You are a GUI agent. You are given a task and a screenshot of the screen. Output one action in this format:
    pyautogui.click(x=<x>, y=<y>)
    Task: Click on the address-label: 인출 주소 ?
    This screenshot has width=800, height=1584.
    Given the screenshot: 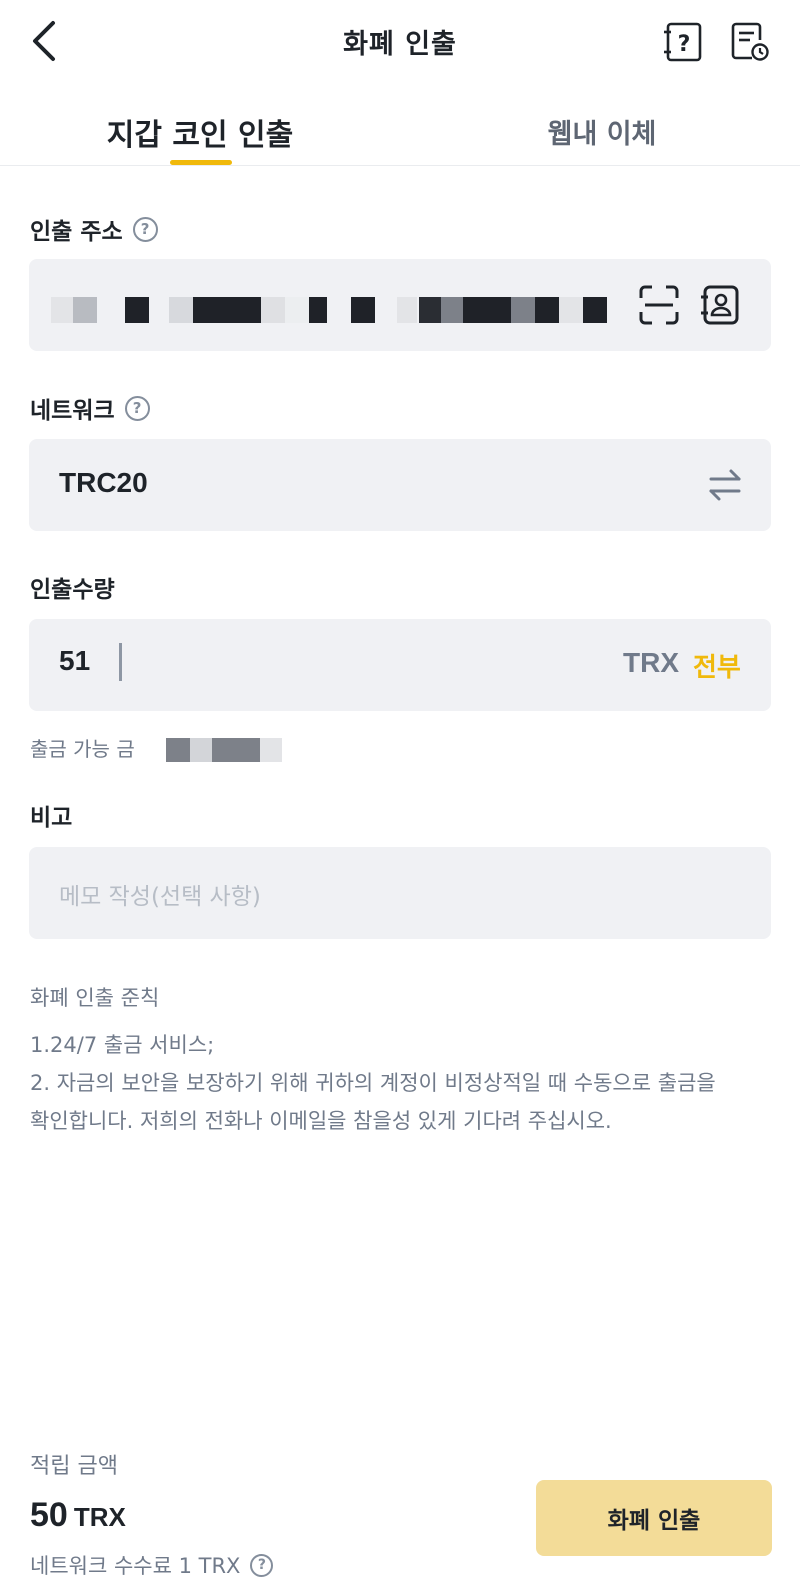 What is the action you would take?
    pyautogui.click(x=94, y=229)
    